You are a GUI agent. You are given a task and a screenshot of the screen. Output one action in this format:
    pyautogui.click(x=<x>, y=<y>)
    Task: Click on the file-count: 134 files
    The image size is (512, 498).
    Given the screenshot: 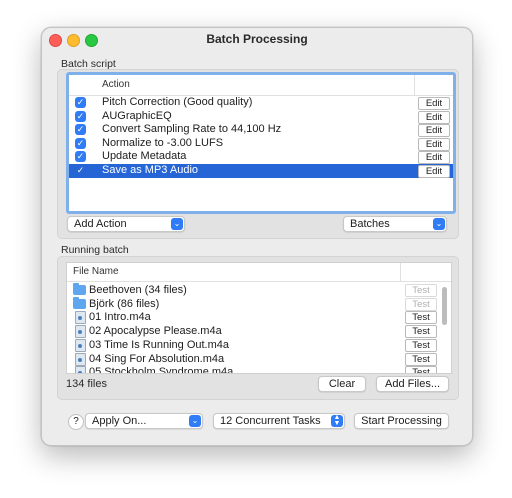 What is the action you would take?
    pyautogui.click(x=86, y=384)
    